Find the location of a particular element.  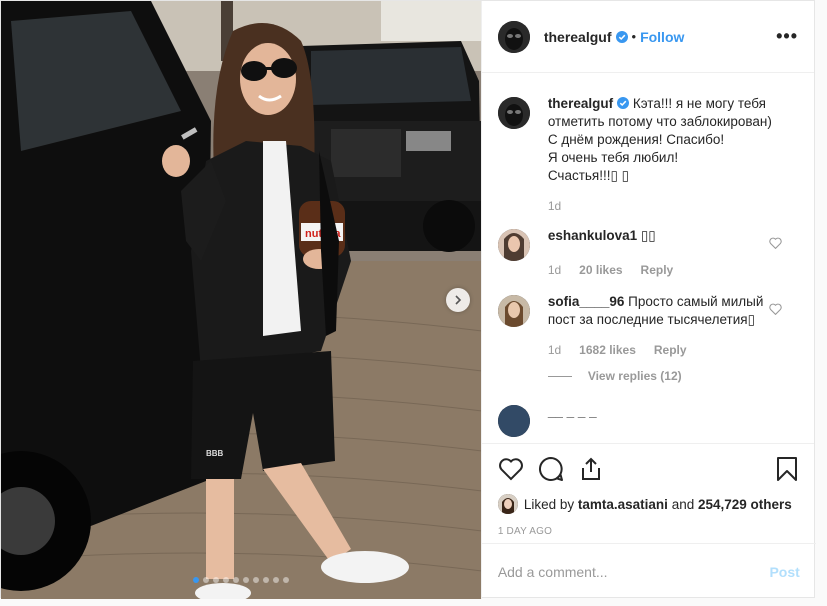

comment-item: __ _ _ _ is located at coordinates (647, 420).